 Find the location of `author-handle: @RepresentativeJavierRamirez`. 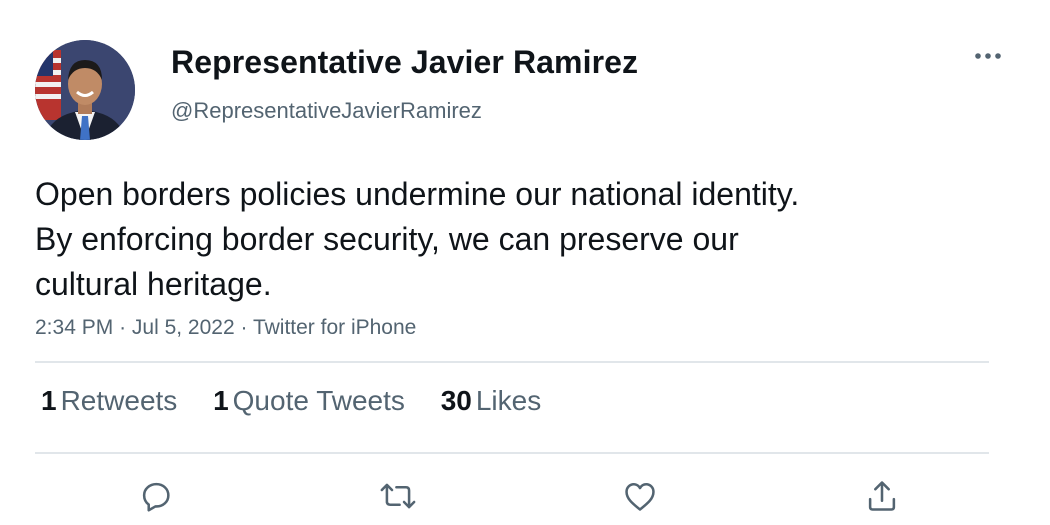

author-handle: @RepresentativeJavierRamirez is located at coordinates (326, 111).